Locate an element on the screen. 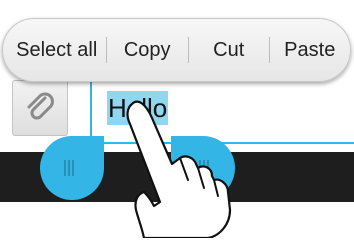 This screenshot has height=241, width=354. selection-start-handle is located at coordinates (72, 168).